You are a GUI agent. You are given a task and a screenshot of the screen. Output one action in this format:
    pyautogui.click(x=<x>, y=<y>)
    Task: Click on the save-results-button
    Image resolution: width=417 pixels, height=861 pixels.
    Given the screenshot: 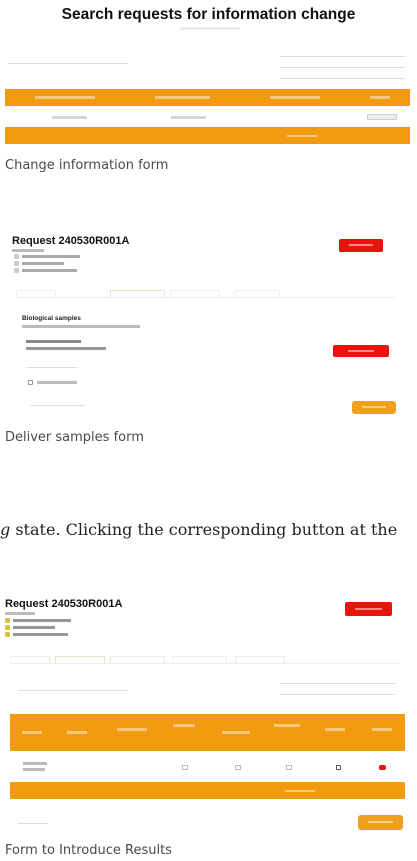 What is the action you would take?
    pyautogui.click(x=380, y=822)
    